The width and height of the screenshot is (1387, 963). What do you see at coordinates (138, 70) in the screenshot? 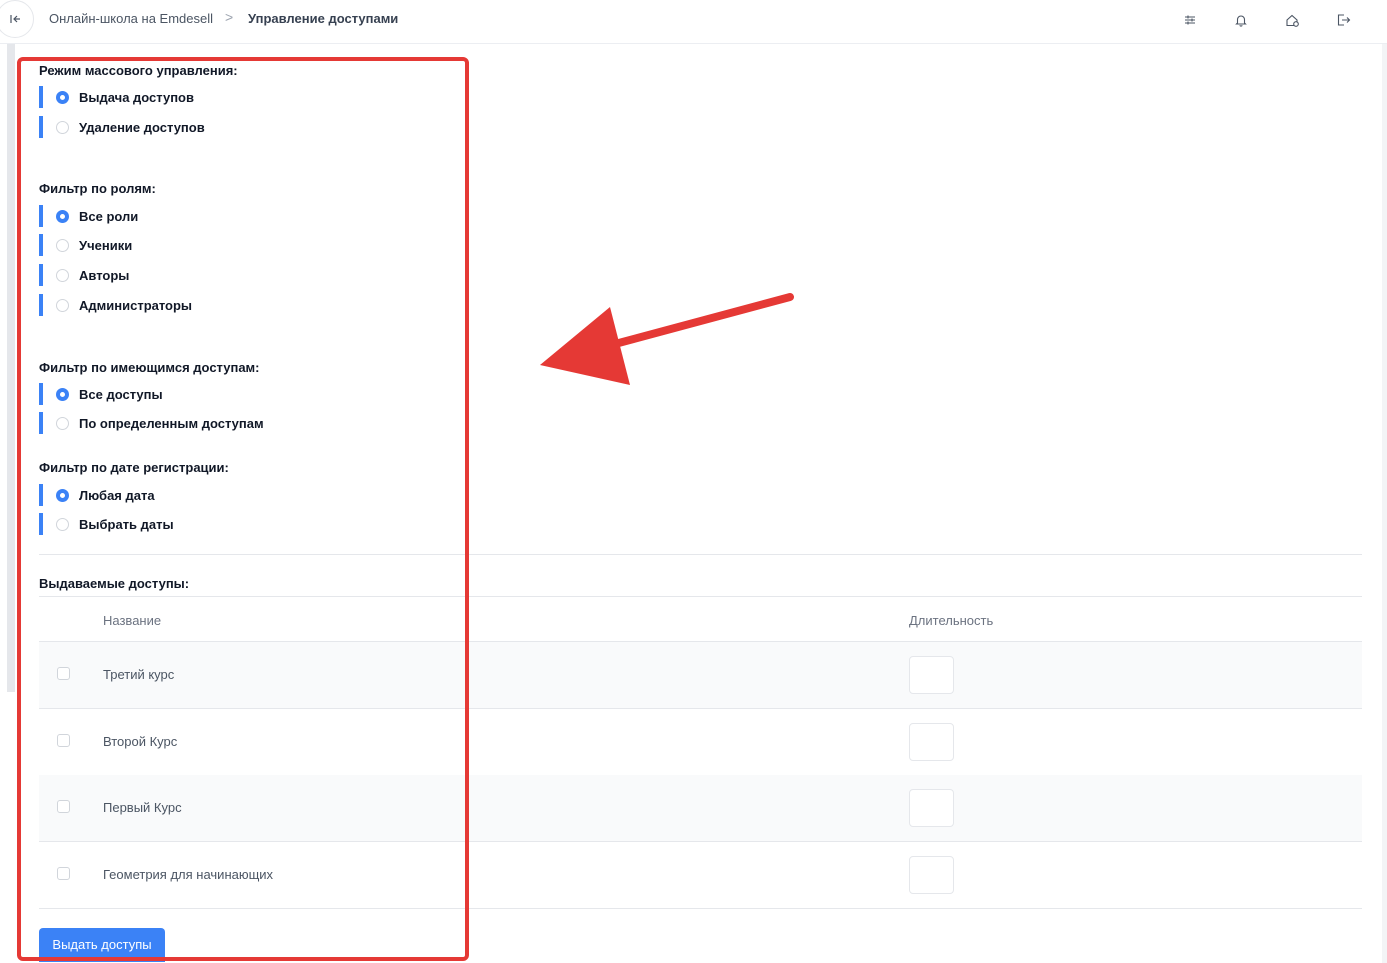
I see `mode-group-title: Режим массового управления:` at bounding box center [138, 70].